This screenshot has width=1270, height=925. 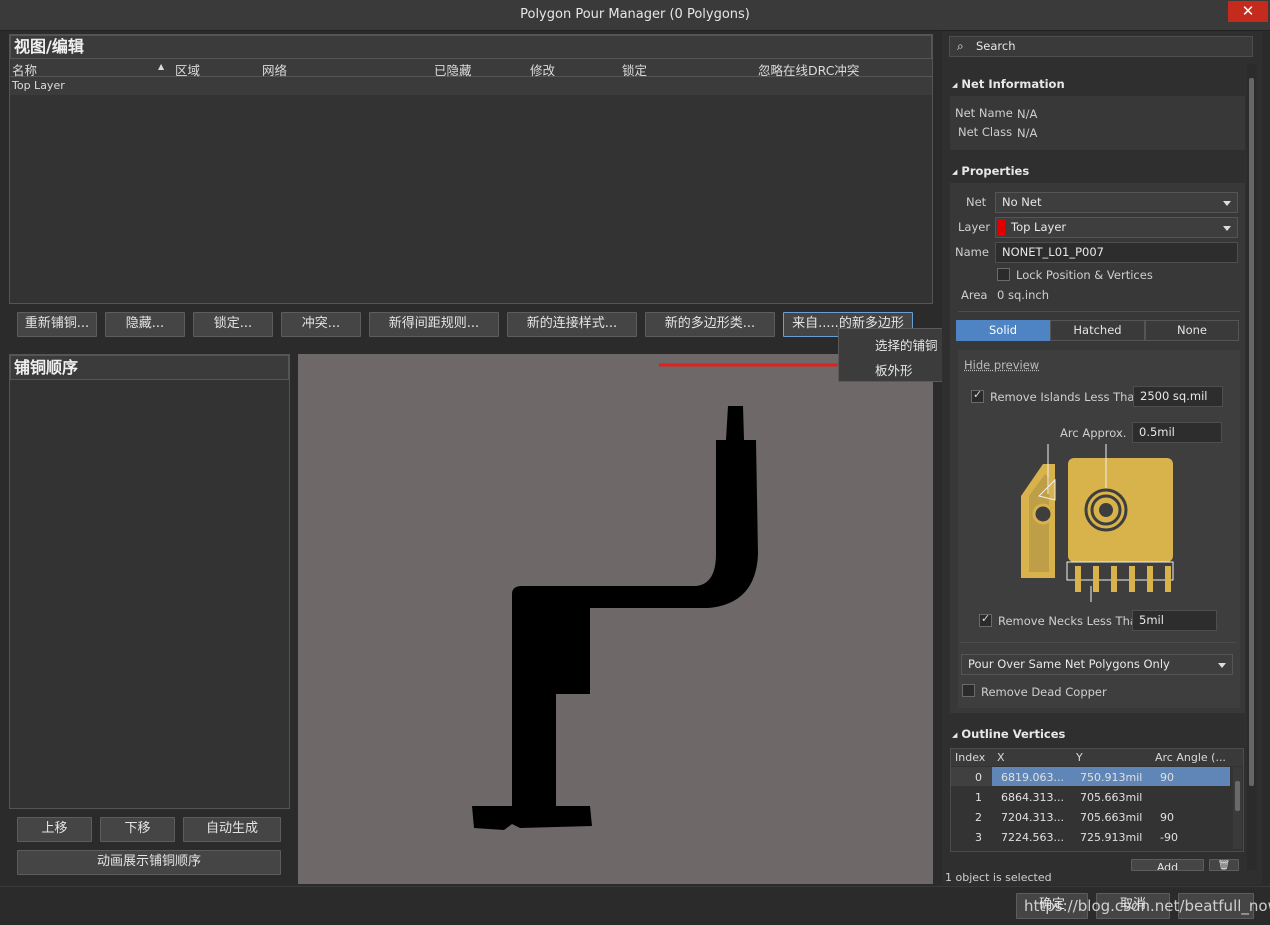 What do you see at coordinates (971, 776) in the screenshot?
I see `vertex-row-first-bg` at bounding box center [971, 776].